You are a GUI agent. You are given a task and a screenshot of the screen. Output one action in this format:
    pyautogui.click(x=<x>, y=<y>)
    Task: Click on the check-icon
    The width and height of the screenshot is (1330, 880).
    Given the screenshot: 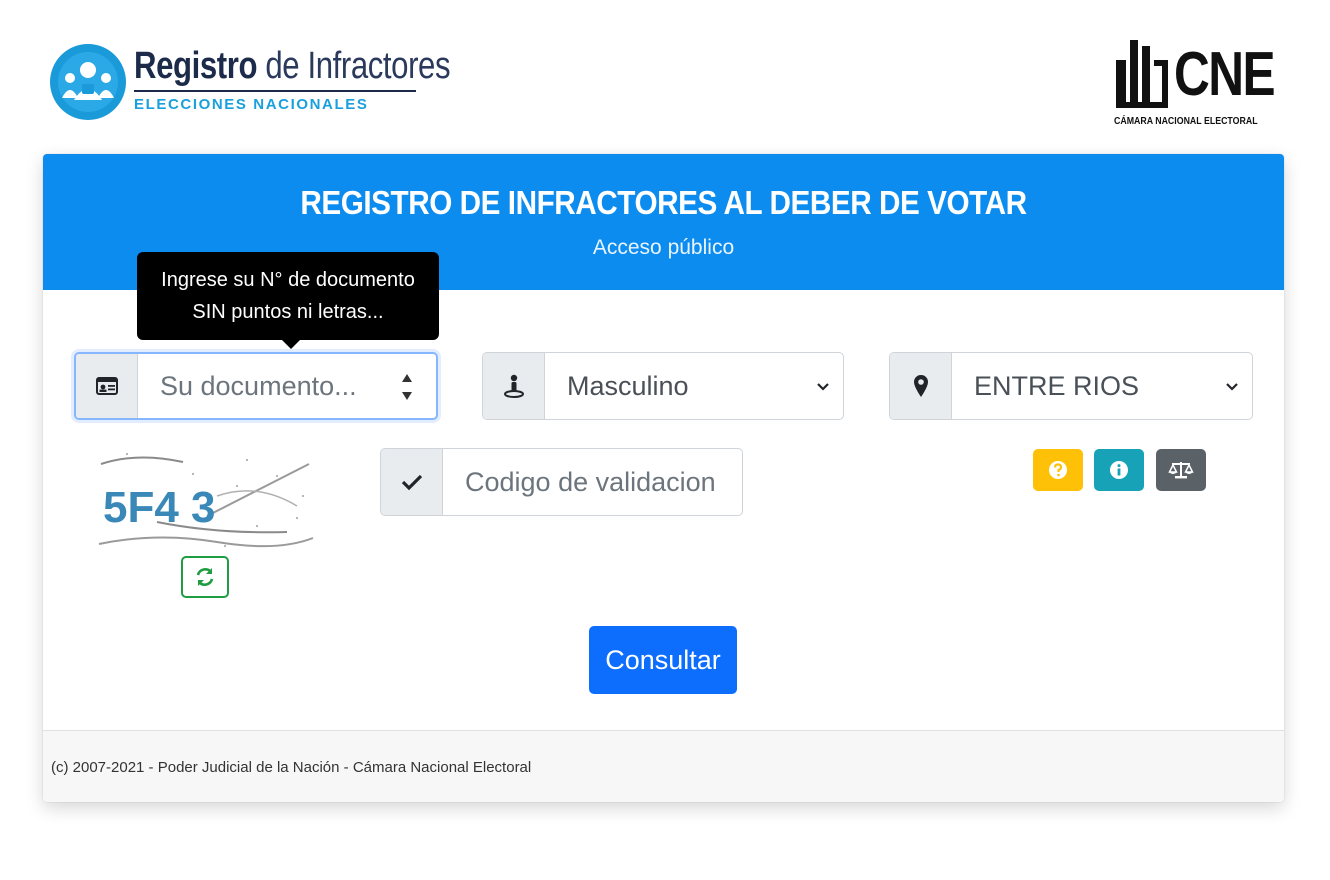 What is the action you would take?
    pyautogui.click(x=411, y=482)
    